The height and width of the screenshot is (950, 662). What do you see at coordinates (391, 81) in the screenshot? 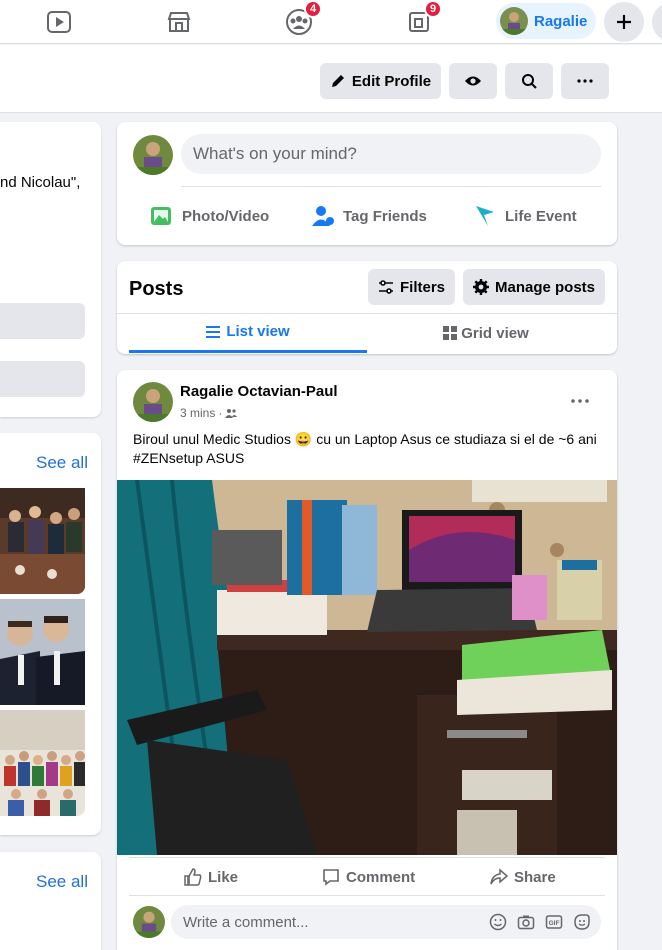
I see `edit-profile-label: Edit Profile` at bounding box center [391, 81].